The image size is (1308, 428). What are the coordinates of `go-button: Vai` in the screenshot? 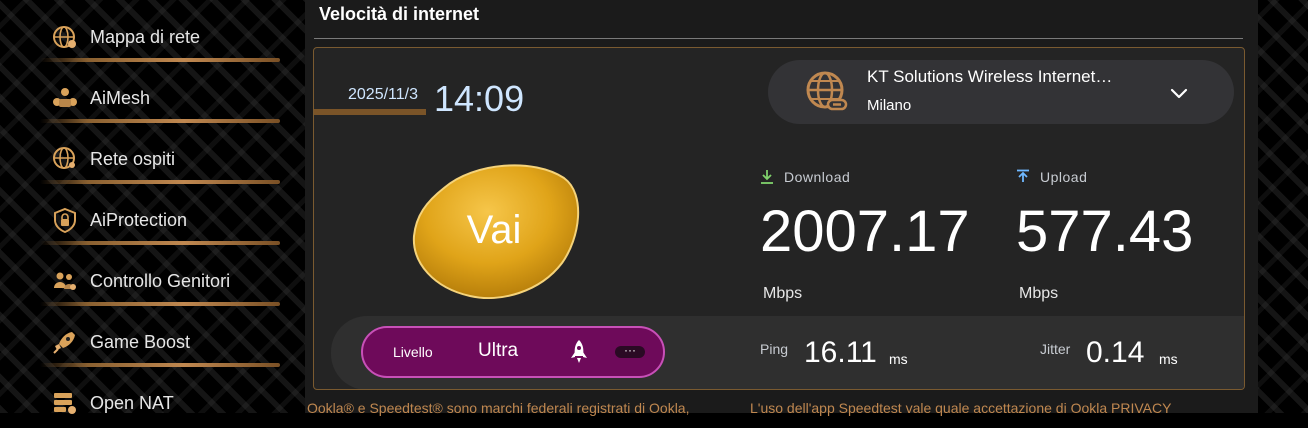 It's located at (494, 231).